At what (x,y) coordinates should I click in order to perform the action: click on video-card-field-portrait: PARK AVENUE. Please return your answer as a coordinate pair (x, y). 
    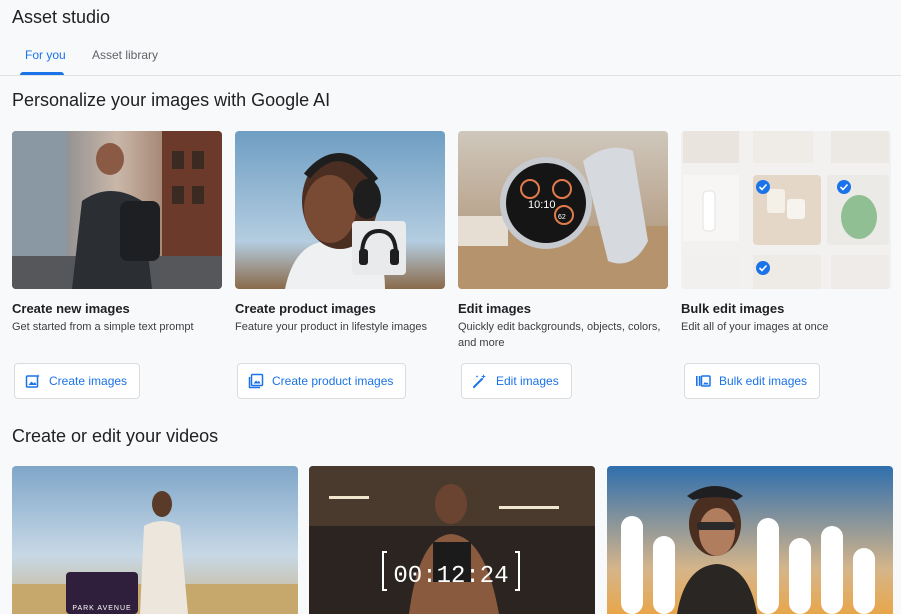
    Looking at the image, I should click on (155, 540).